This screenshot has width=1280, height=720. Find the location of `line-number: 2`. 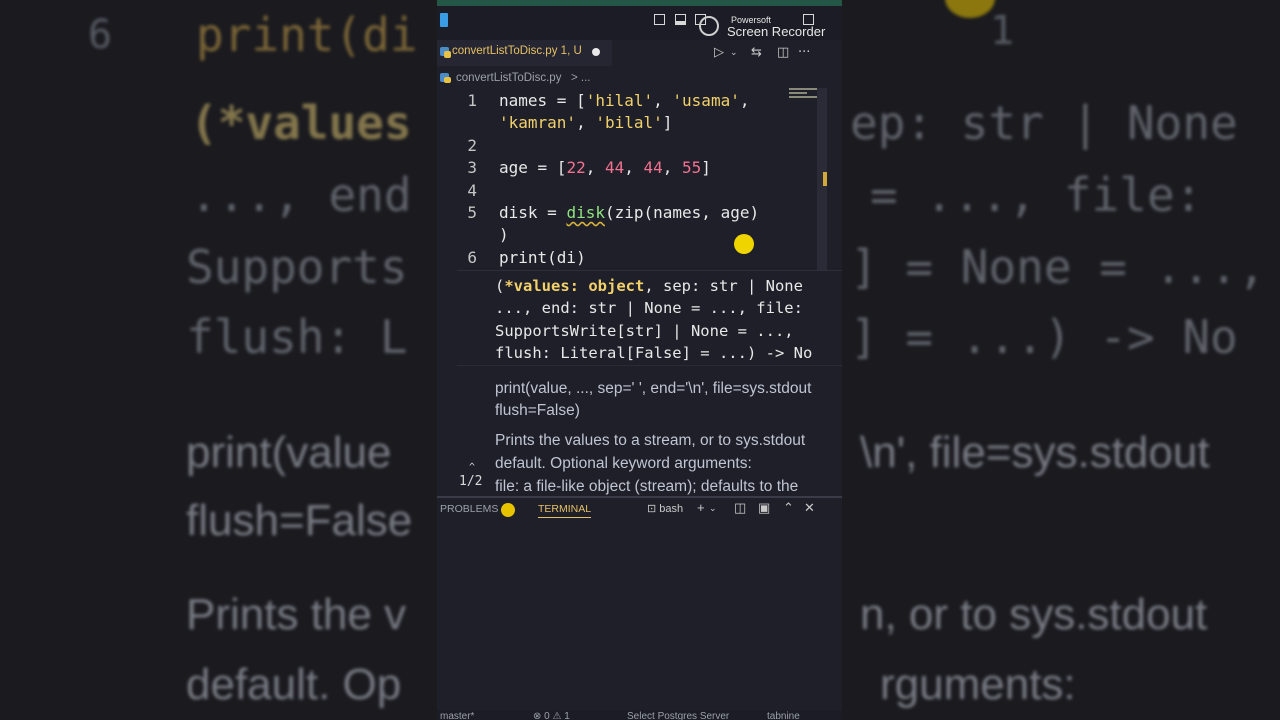

line-number: 2 is located at coordinates (472, 145).